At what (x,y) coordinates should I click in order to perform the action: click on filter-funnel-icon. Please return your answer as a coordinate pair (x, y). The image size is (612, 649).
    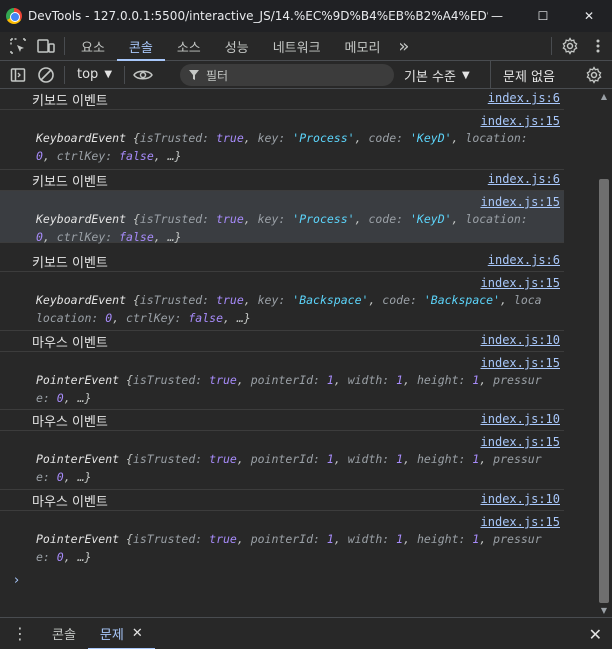
    Looking at the image, I should click on (194, 75).